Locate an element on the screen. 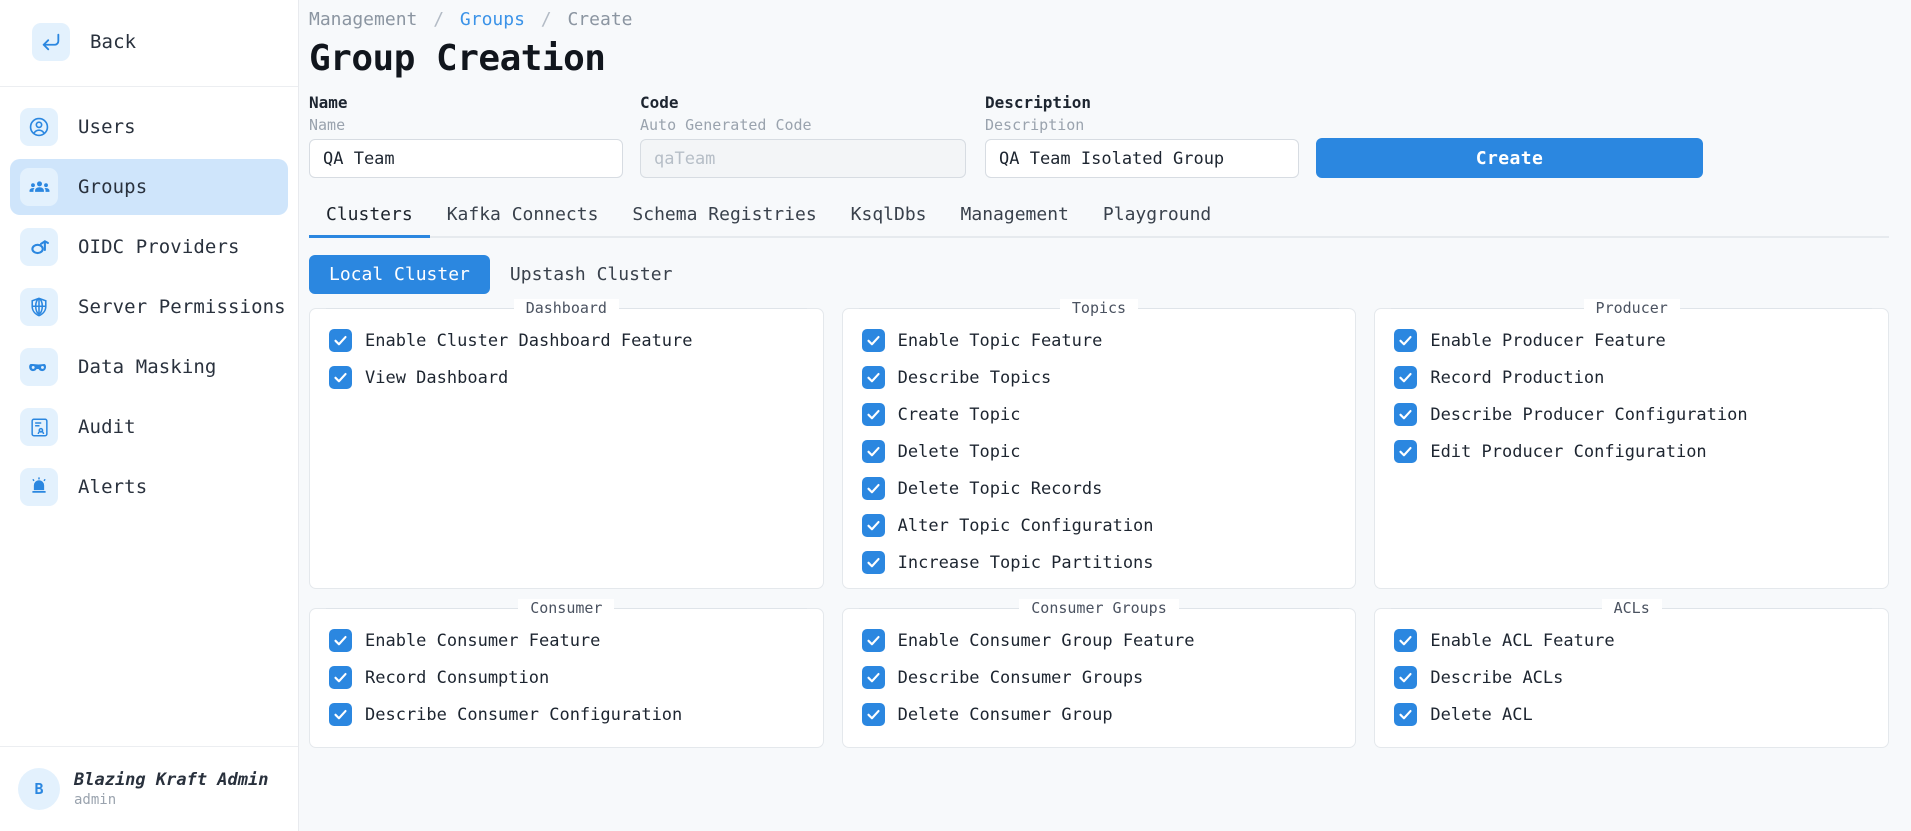 This screenshot has width=1911, height=831. breadcrumb-link-groups: Groups is located at coordinates (492, 19).